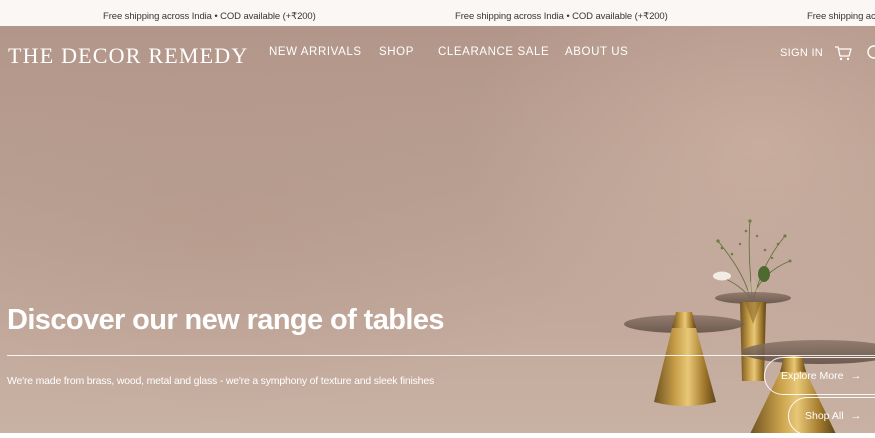  I want to click on cart-icon, so click(843, 53).